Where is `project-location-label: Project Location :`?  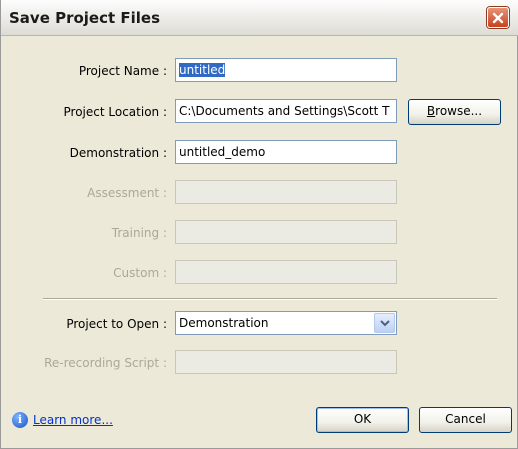 project-location-label: Project Location : is located at coordinates (115, 112).